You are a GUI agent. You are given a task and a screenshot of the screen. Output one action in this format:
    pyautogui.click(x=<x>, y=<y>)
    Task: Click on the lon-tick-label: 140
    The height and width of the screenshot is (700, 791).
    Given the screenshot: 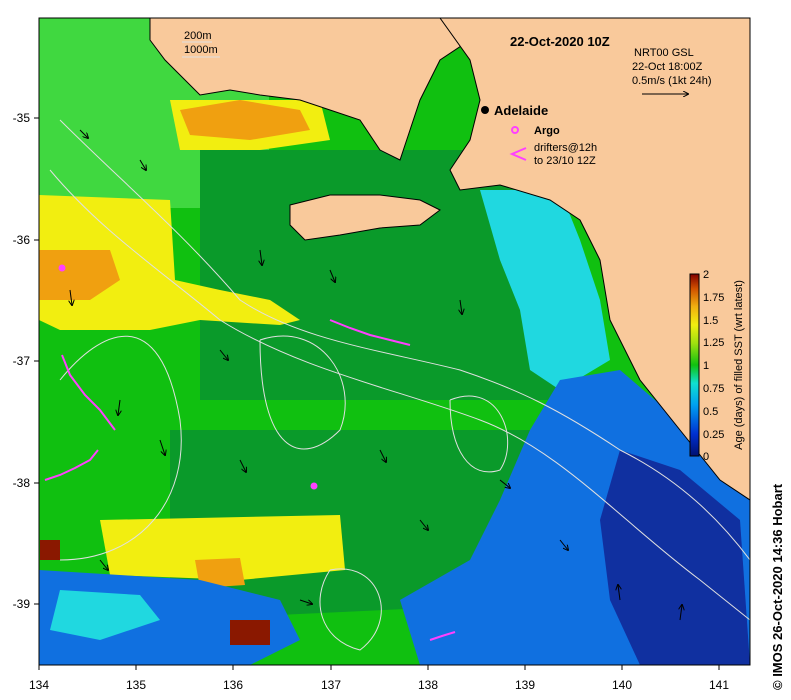 What is the action you would take?
    pyautogui.click(x=622, y=685)
    